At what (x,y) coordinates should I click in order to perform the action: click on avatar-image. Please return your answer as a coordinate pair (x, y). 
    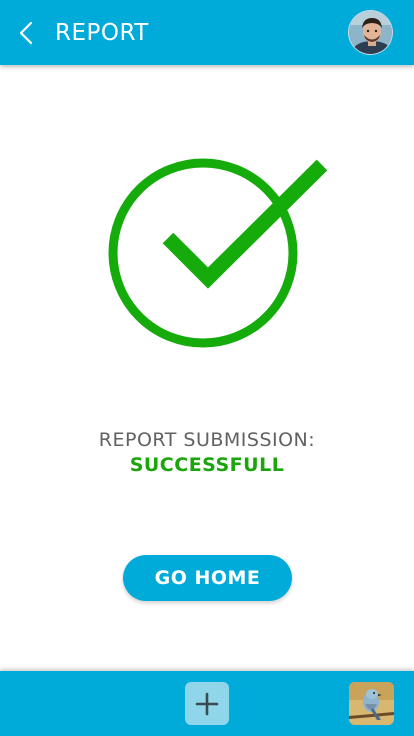
    Looking at the image, I should click on (370, 32).